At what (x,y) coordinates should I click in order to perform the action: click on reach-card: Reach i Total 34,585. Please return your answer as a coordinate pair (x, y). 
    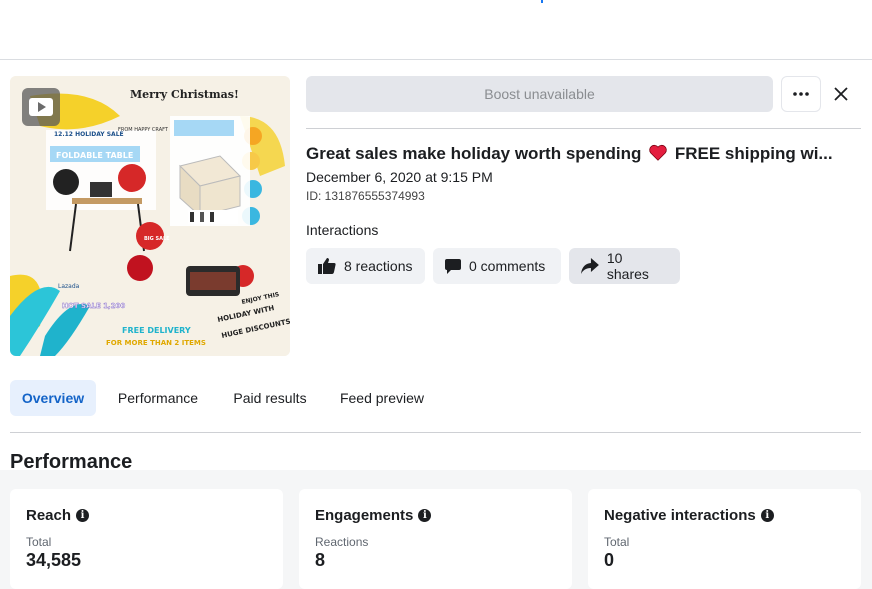
    Looking at the image, I should click on (146, 539).